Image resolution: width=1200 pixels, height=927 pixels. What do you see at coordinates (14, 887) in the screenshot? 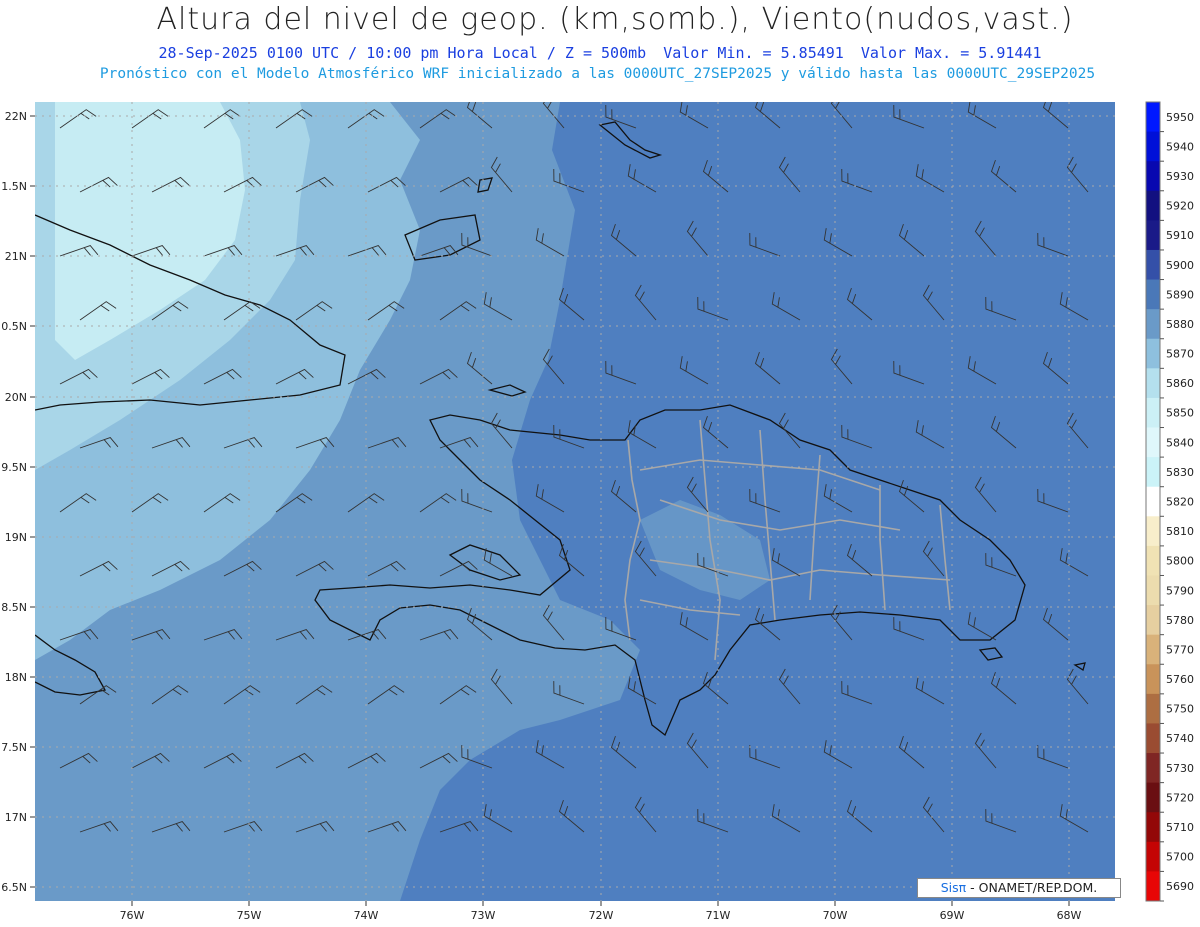
I see `lat-label: 6.5N` at bounding box center [14, 887].